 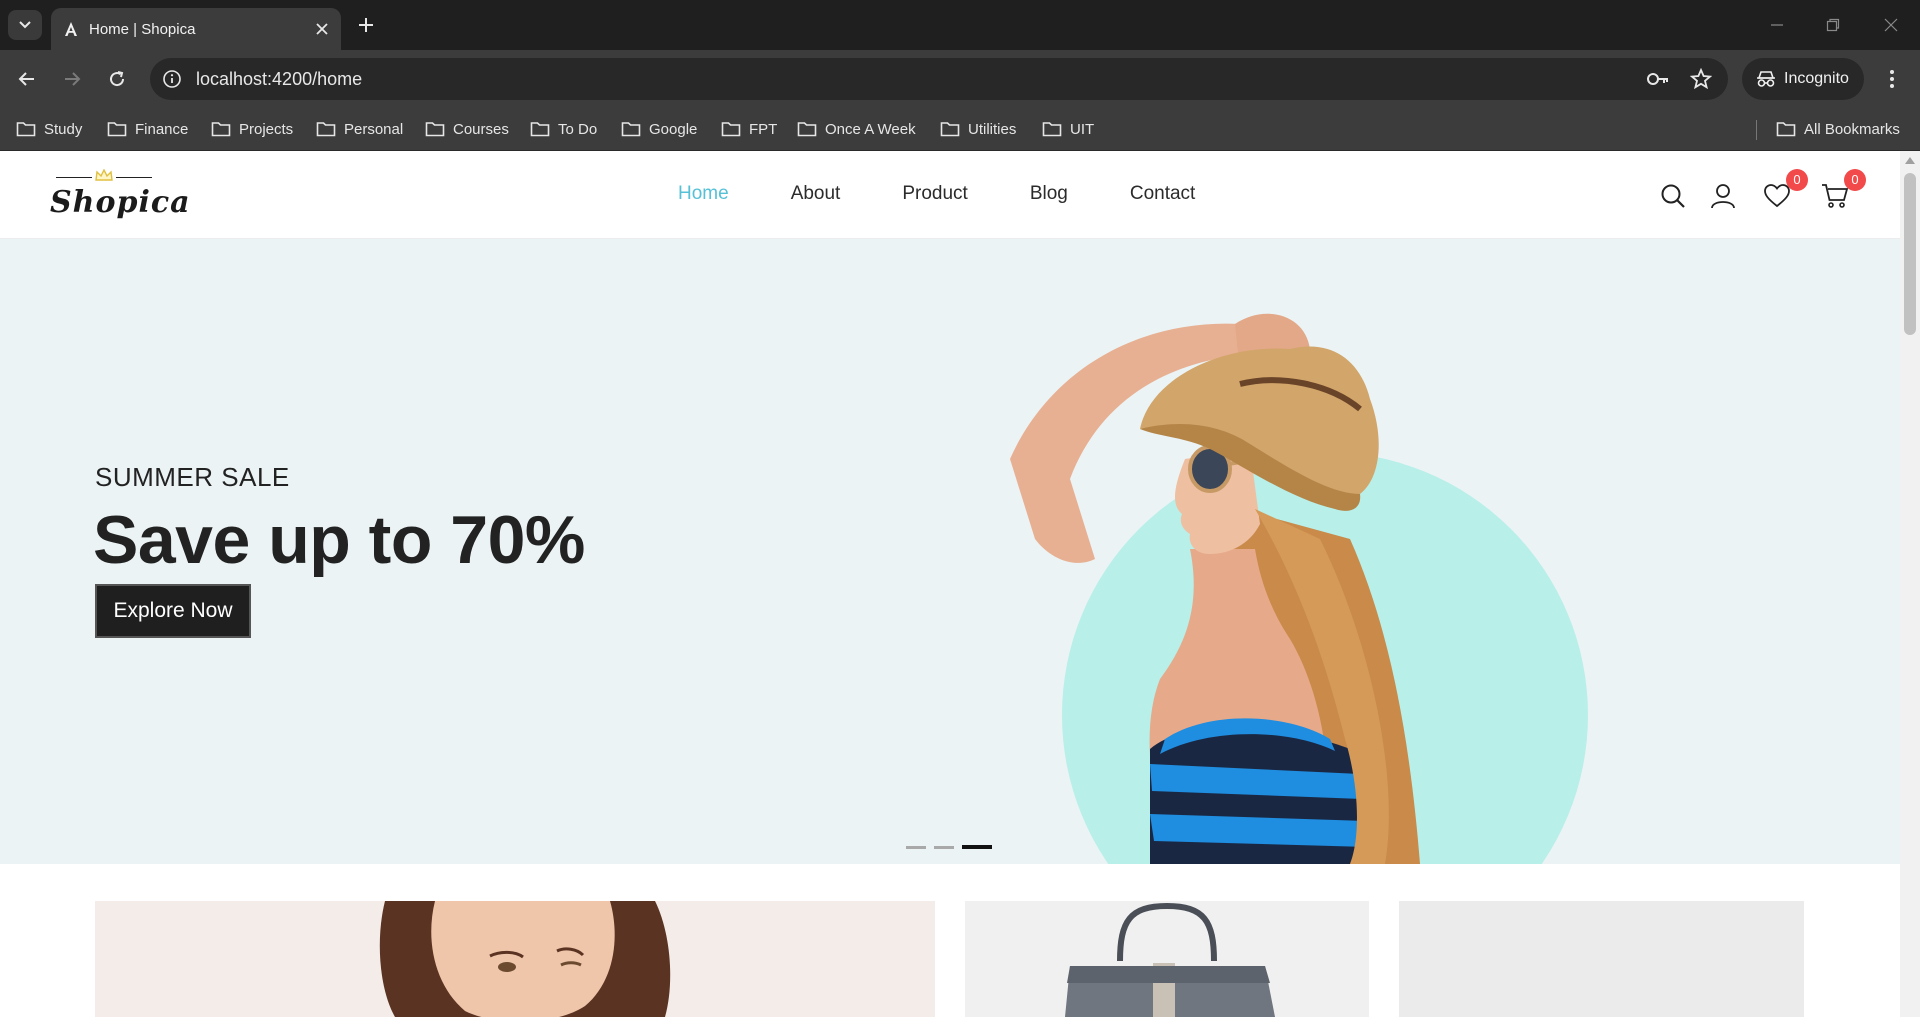 I want to click on promo-banner-women, so click(x=515, y=959).